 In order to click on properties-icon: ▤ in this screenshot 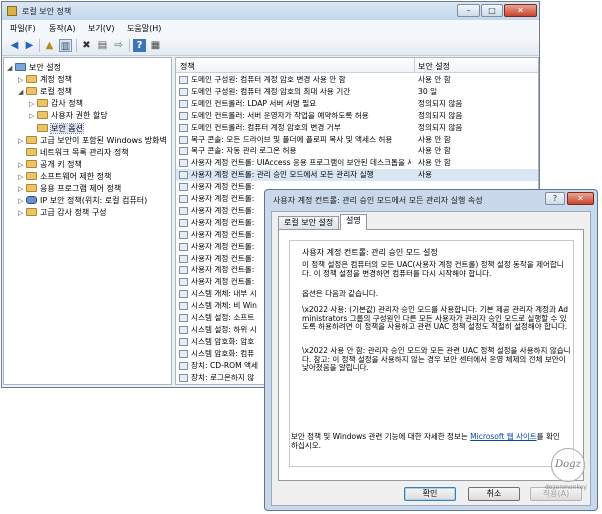, I will do `click(102, 45)`.